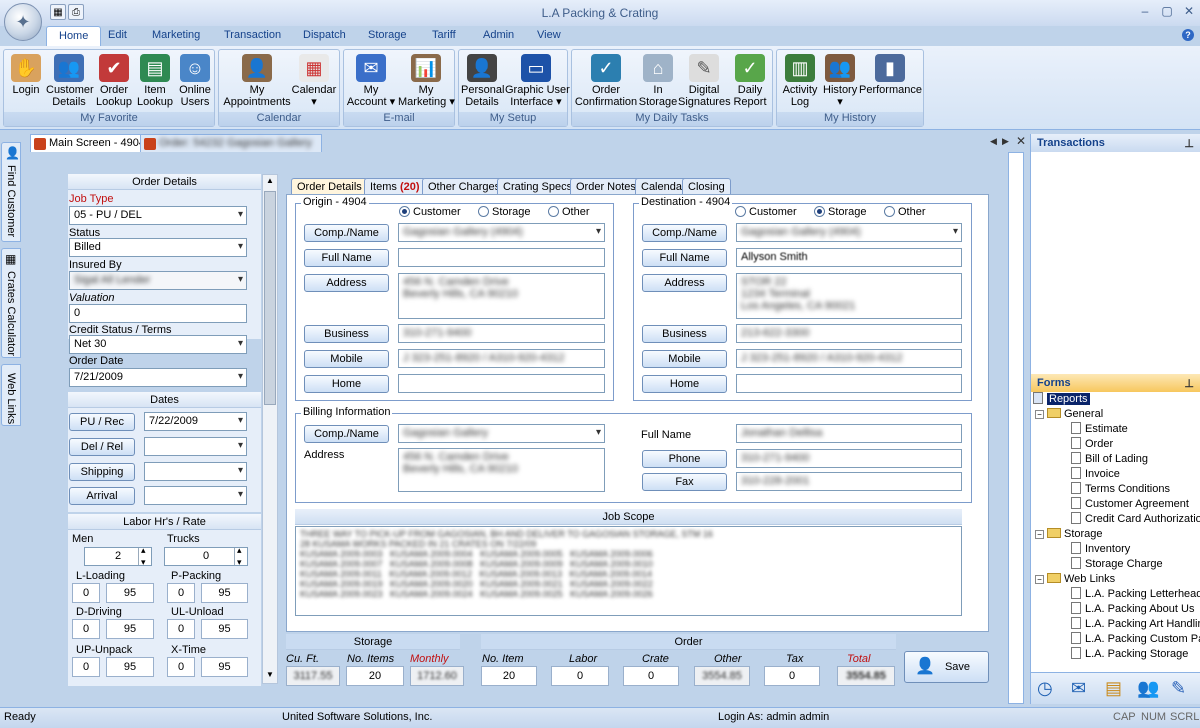  Describe the element at coordinates (849, 481) in the screenshot. I see `billing-fax-input: 310-228-2001` at that location.